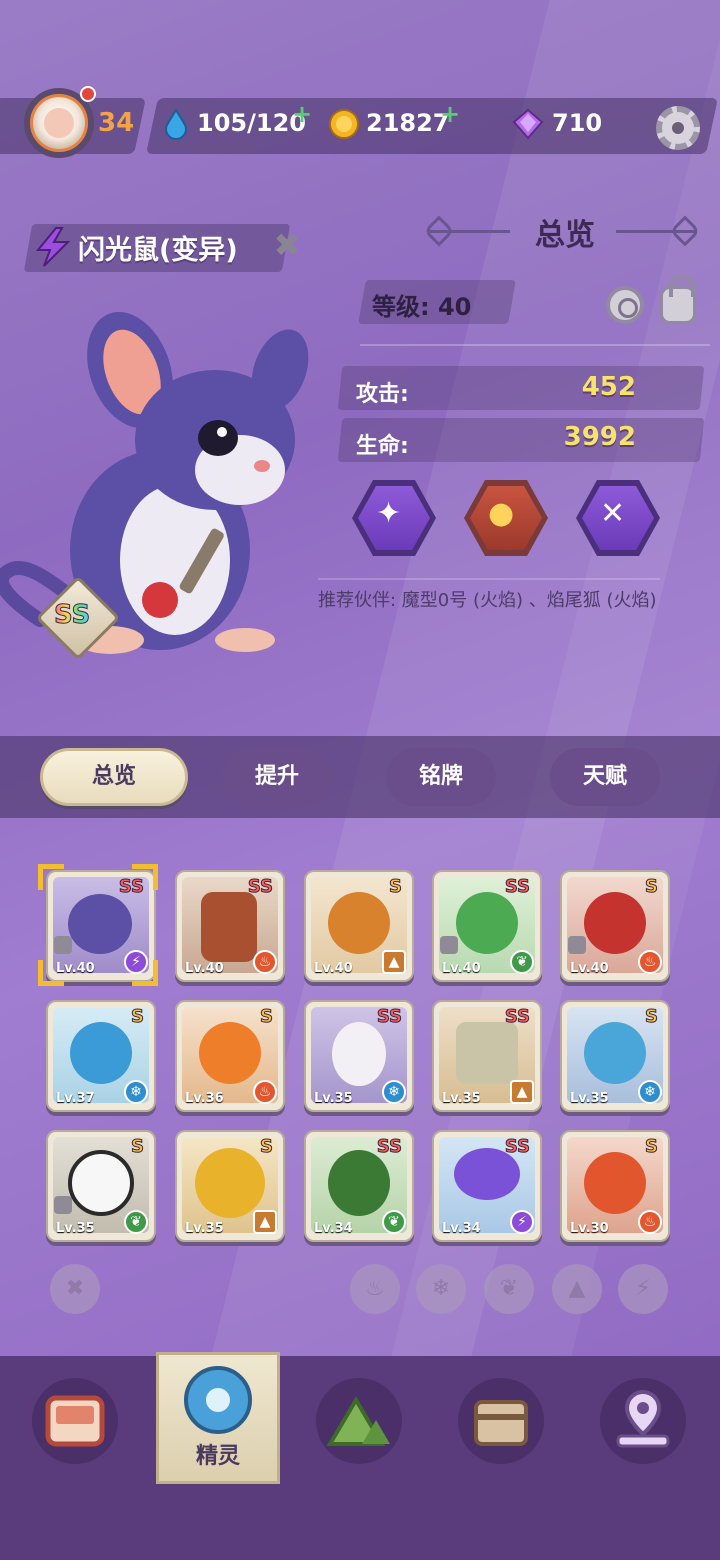 The image size is (720, 1560). What do you see at coordinates (101, 1056) in the screenshot?
I see `pet-card: S Lv.37 ❄` at bounding box center [101, 1056].